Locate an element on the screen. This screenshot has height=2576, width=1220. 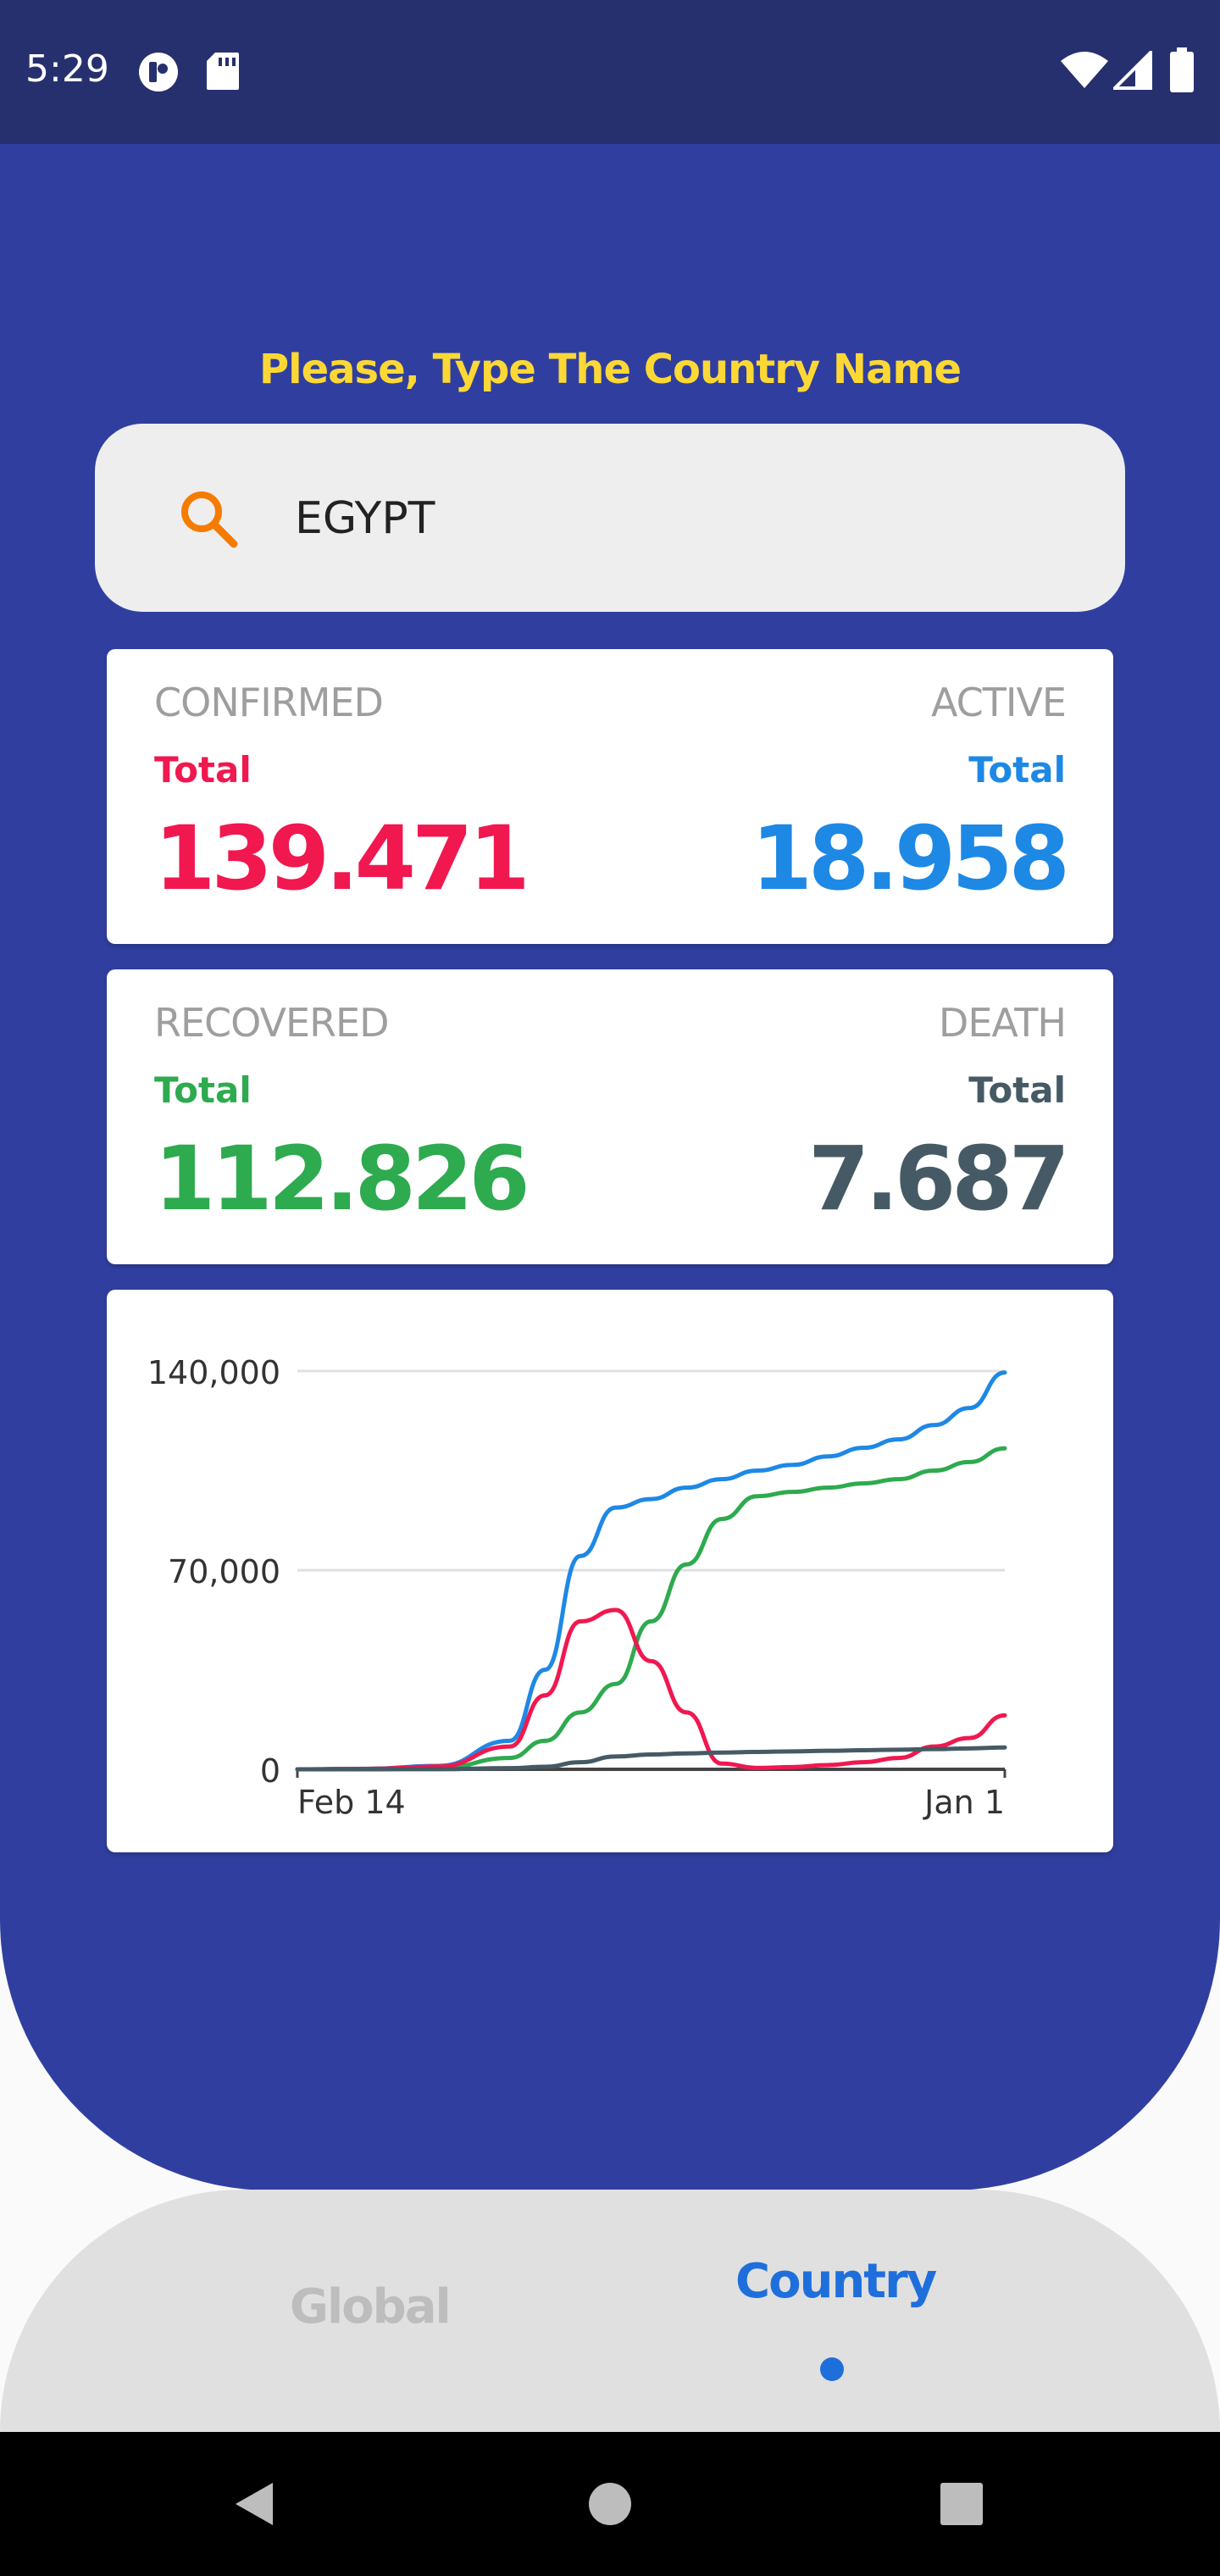
active-series-line is located at coordinates (651, 1689).